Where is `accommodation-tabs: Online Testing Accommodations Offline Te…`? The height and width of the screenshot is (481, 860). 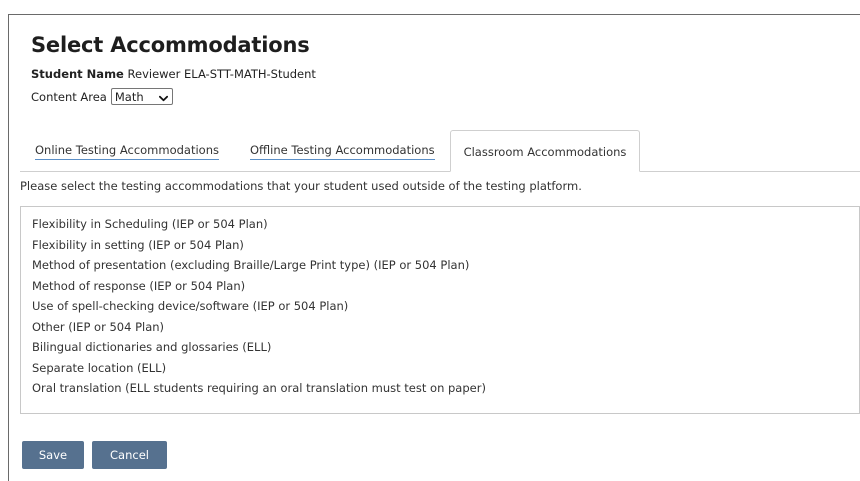
accommodation-tabs: Online Testing Accommodations Offline Te… is located at coordinates (440, 151).